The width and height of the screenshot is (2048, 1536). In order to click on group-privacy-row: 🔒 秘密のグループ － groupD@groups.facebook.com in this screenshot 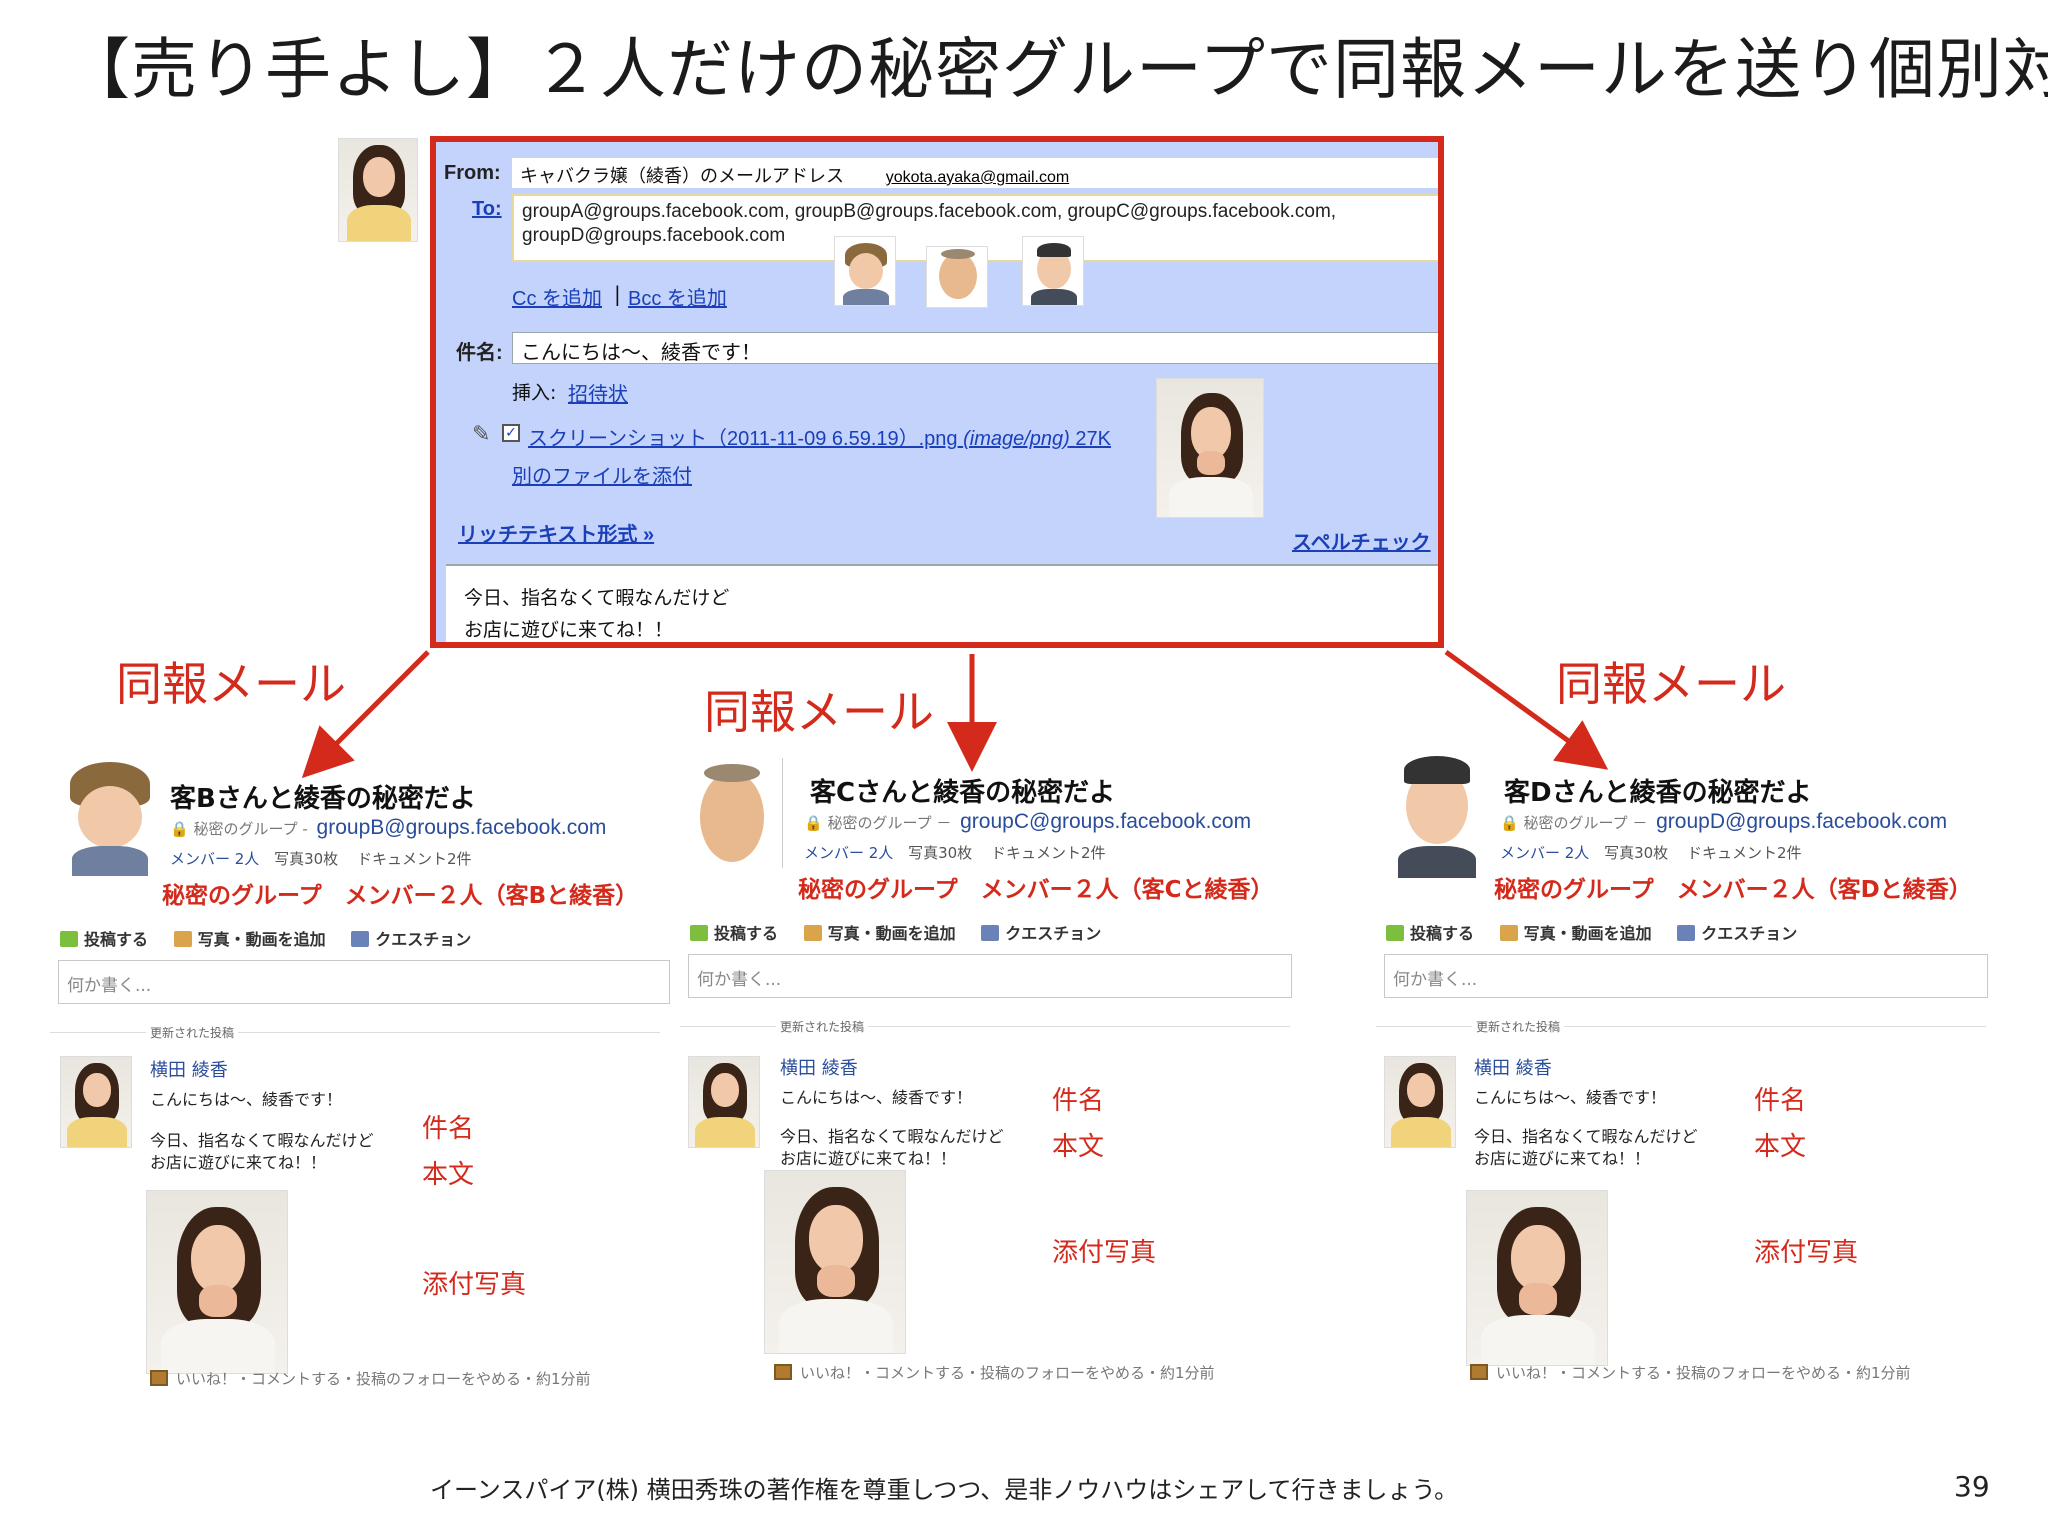, I will do `click(1723, 822)`.